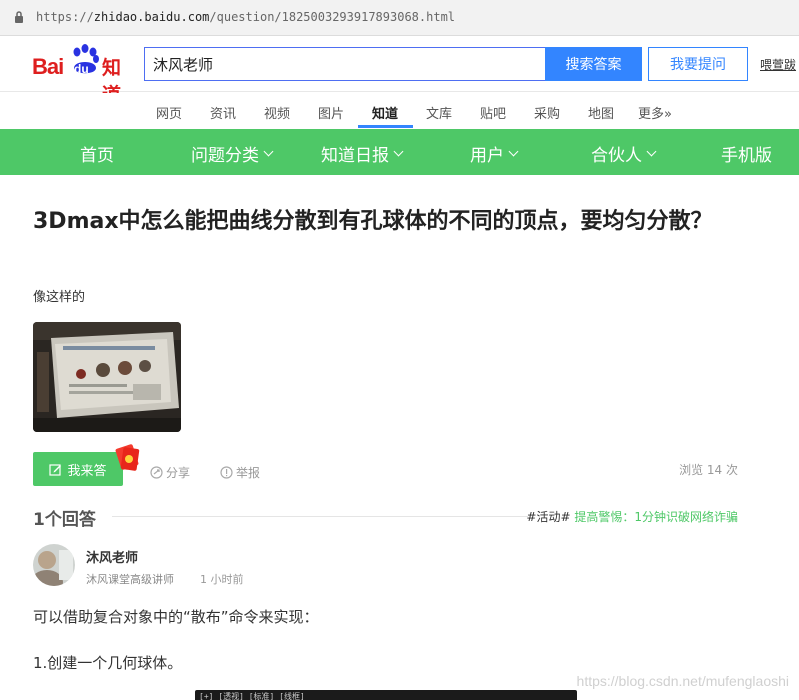 The width and height of the screenshot is (799, 700). I want to click on answer-button-label: 我来答, so click(87, 471).